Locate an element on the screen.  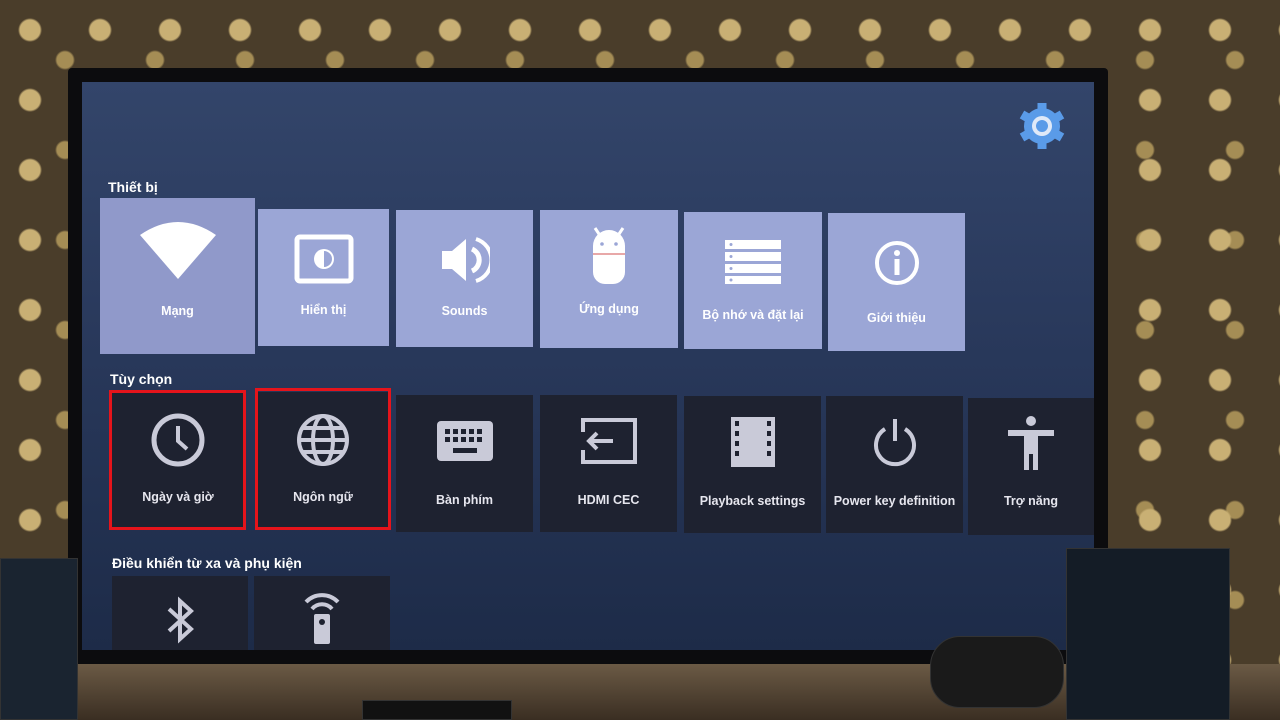
section-title-devices: Thiết bị is located at coordinates (133, 187).